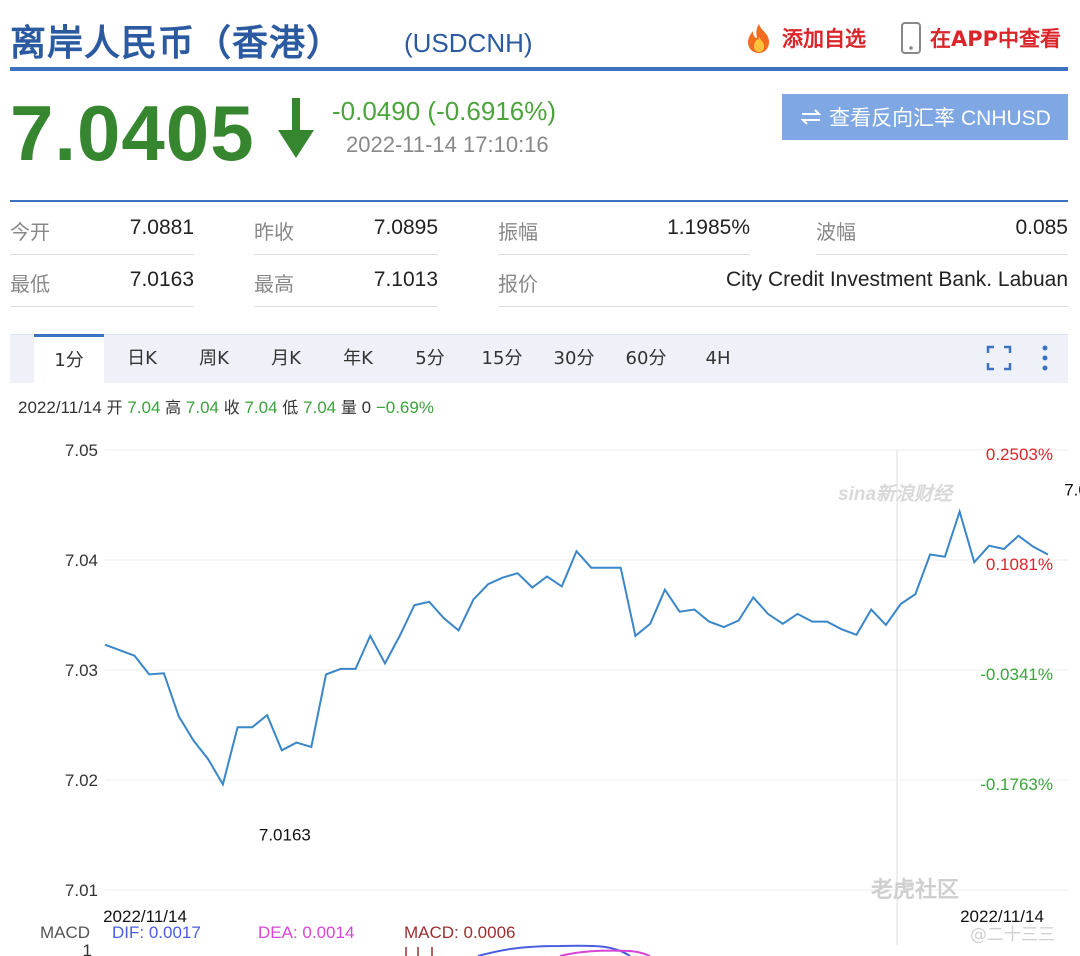  I want to click on x-end-label: 2022/11/14, so click(1002, 916).